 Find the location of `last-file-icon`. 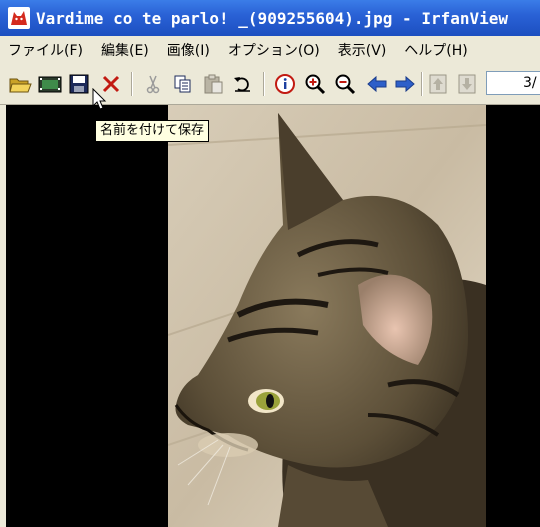

last-file-icon is located at coordinates (467, 84).